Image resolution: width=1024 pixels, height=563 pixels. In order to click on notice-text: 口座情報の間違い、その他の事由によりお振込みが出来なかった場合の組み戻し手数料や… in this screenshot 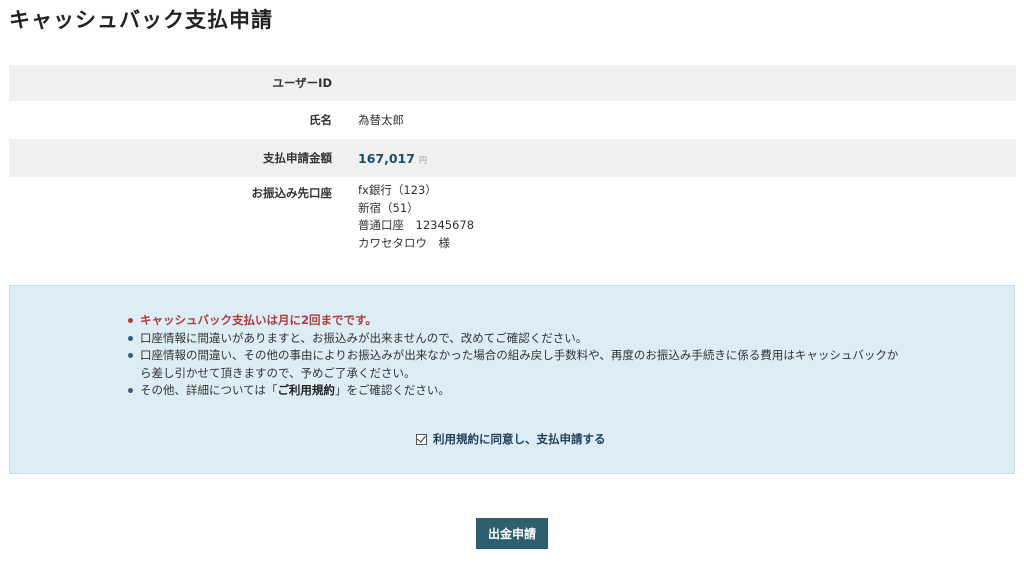, I will do `click(519, 364)`.